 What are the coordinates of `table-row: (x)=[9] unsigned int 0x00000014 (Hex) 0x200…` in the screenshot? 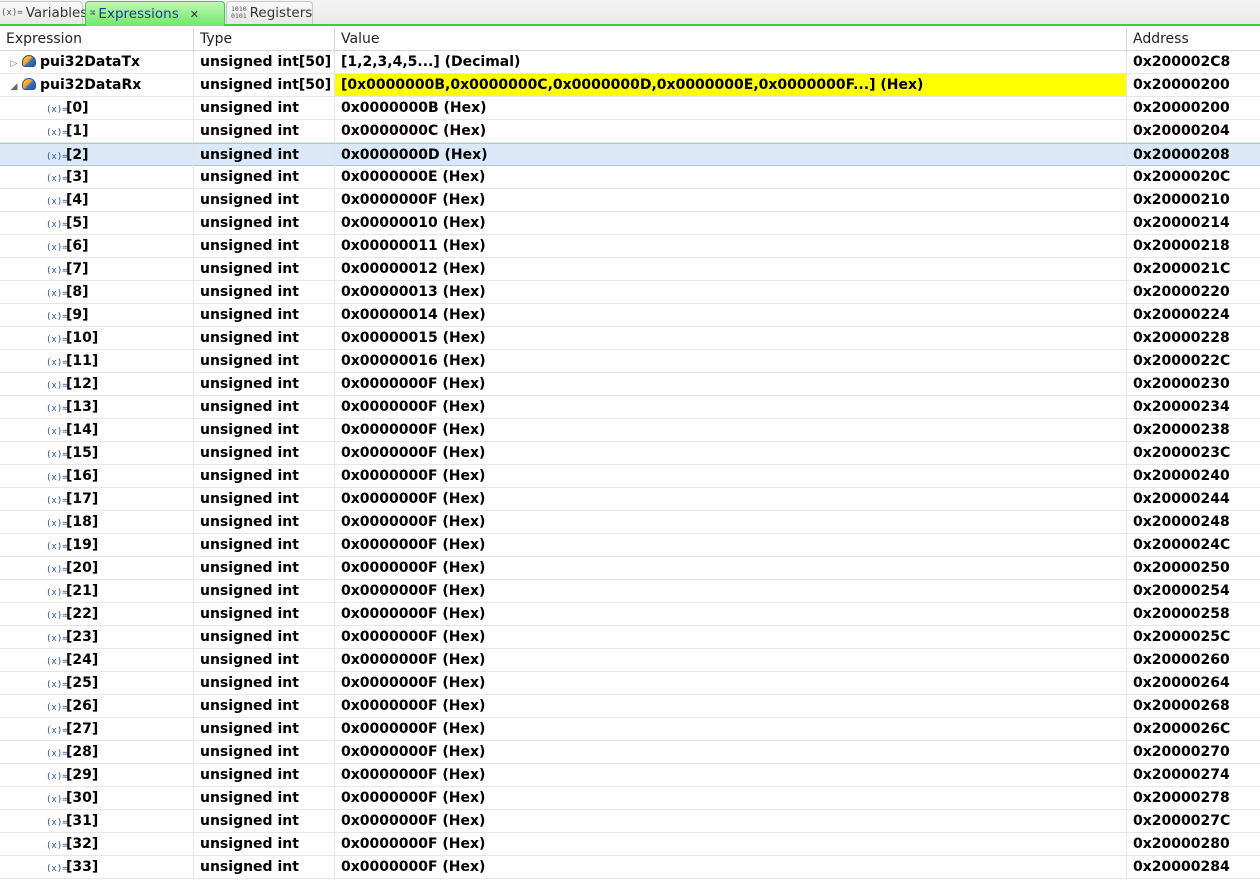 It's located at (630, 315).